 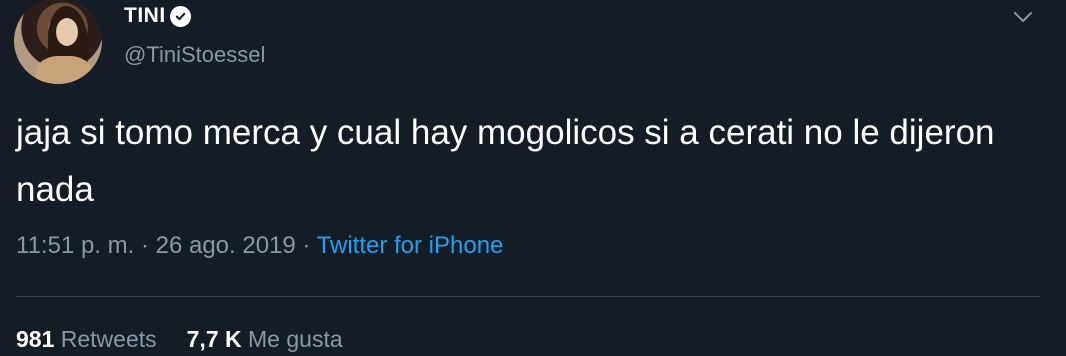 What do you see at coordinates (1023, 17) in the screenshot?
I see `chevron-down-icon` at bounding box center [1023, 17].